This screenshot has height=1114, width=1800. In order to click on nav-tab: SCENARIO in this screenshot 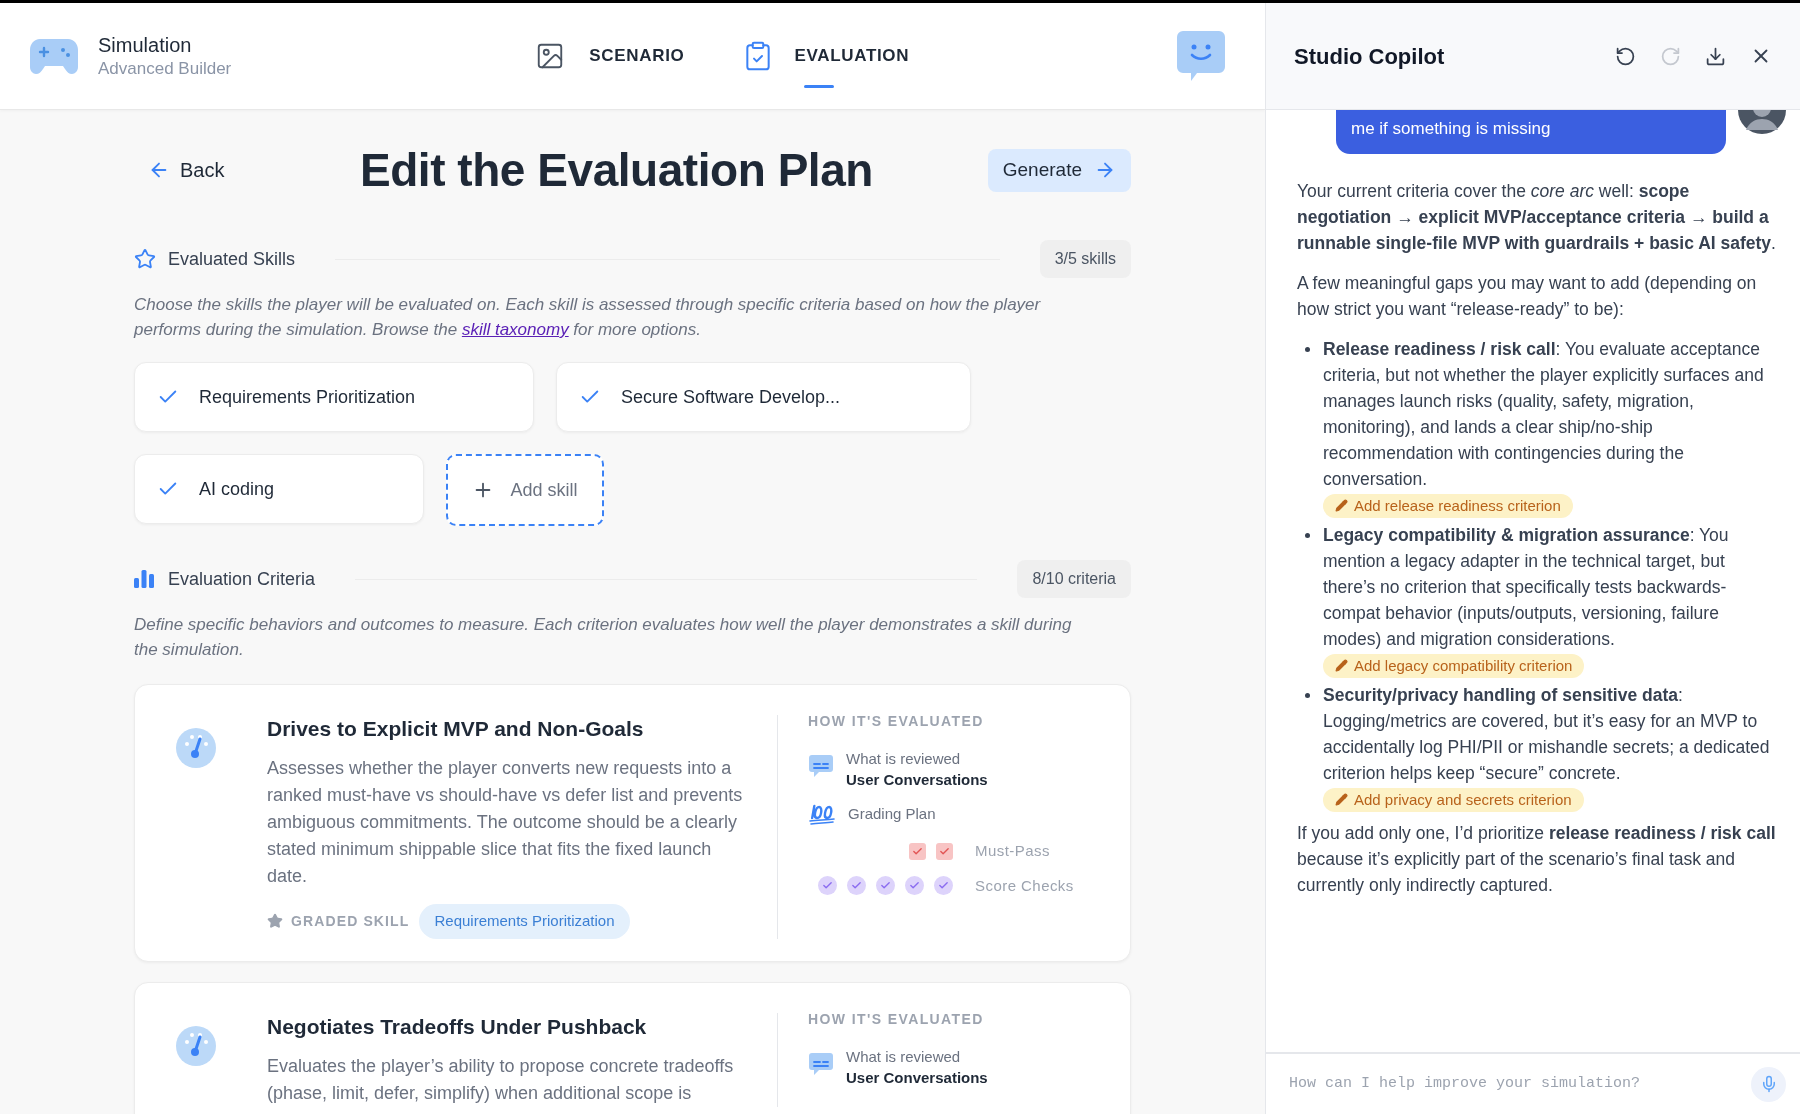, I will do `click(608, 56)`.